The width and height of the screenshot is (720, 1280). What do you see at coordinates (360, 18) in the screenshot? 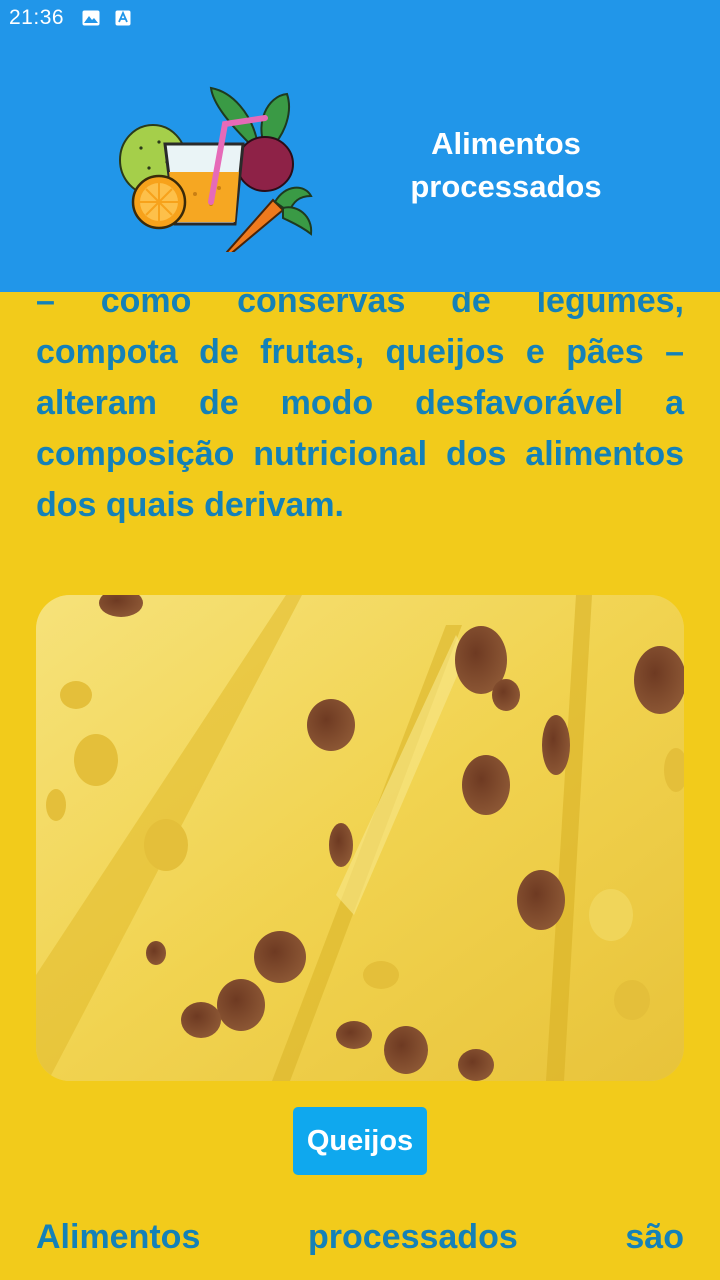
I see `status-bar: 21:36` at bounding box center [360, 18].